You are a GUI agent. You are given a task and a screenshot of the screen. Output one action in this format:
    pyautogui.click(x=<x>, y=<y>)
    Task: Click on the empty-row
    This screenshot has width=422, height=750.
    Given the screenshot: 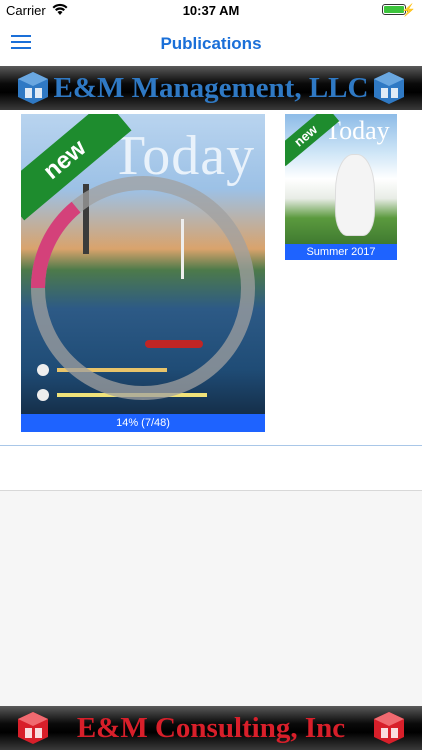 What is the action you would take?
    pyautogui.click(x=211, y=468)
    